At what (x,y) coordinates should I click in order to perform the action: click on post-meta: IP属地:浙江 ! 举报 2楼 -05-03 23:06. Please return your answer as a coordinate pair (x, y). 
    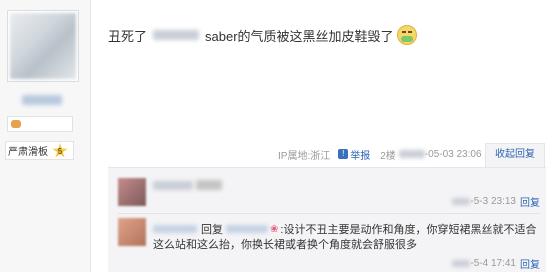
    Looking at the image, I should click on (380, 154).